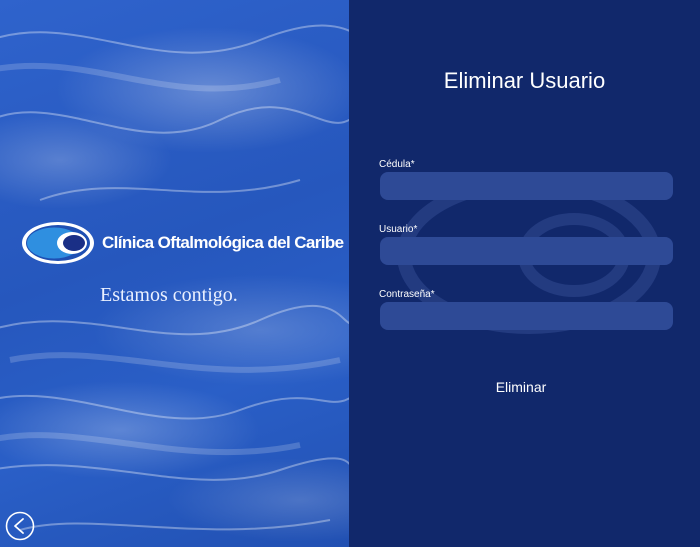  I want to click on cedula-field, so click(526, 186).